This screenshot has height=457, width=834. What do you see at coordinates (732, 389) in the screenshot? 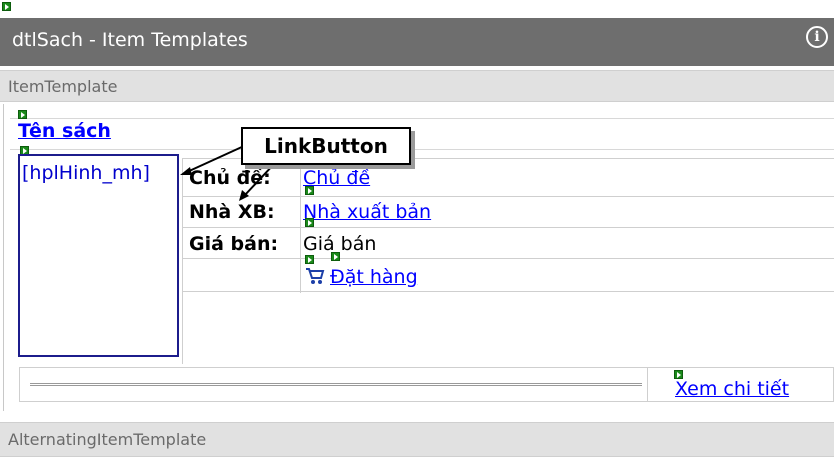
I see `view-details-link: Xem chi tiết` at bounding box center [732, 389].